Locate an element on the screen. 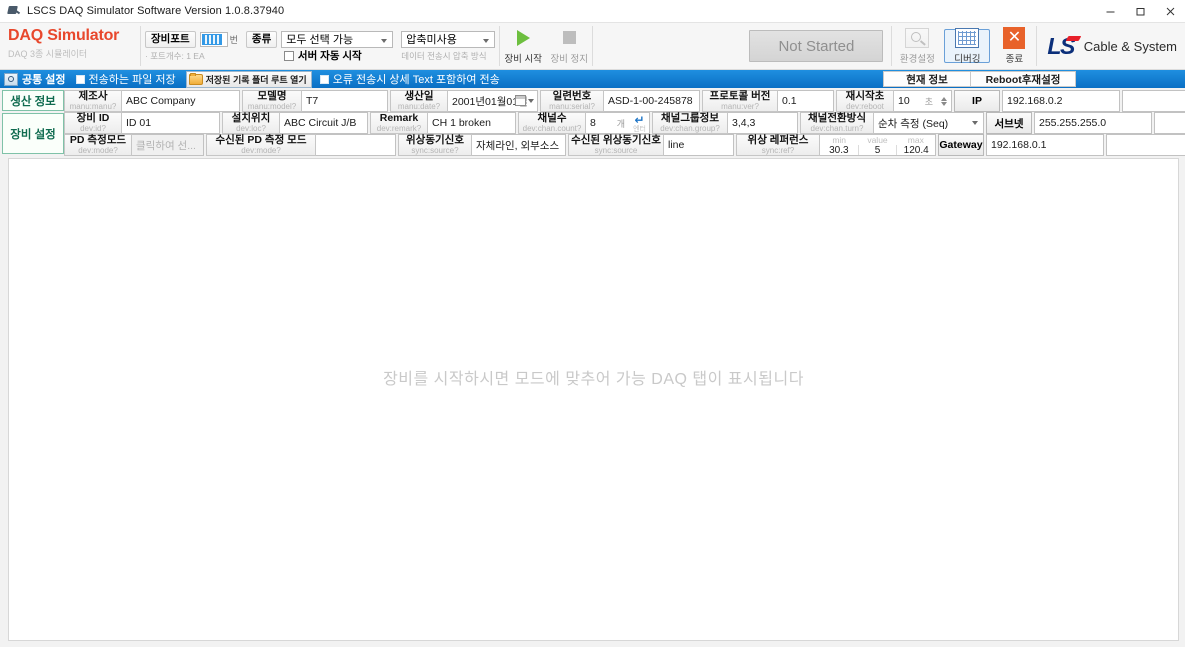  kind-select: 모두 선택 가능 is located at coordinates (337, 39).